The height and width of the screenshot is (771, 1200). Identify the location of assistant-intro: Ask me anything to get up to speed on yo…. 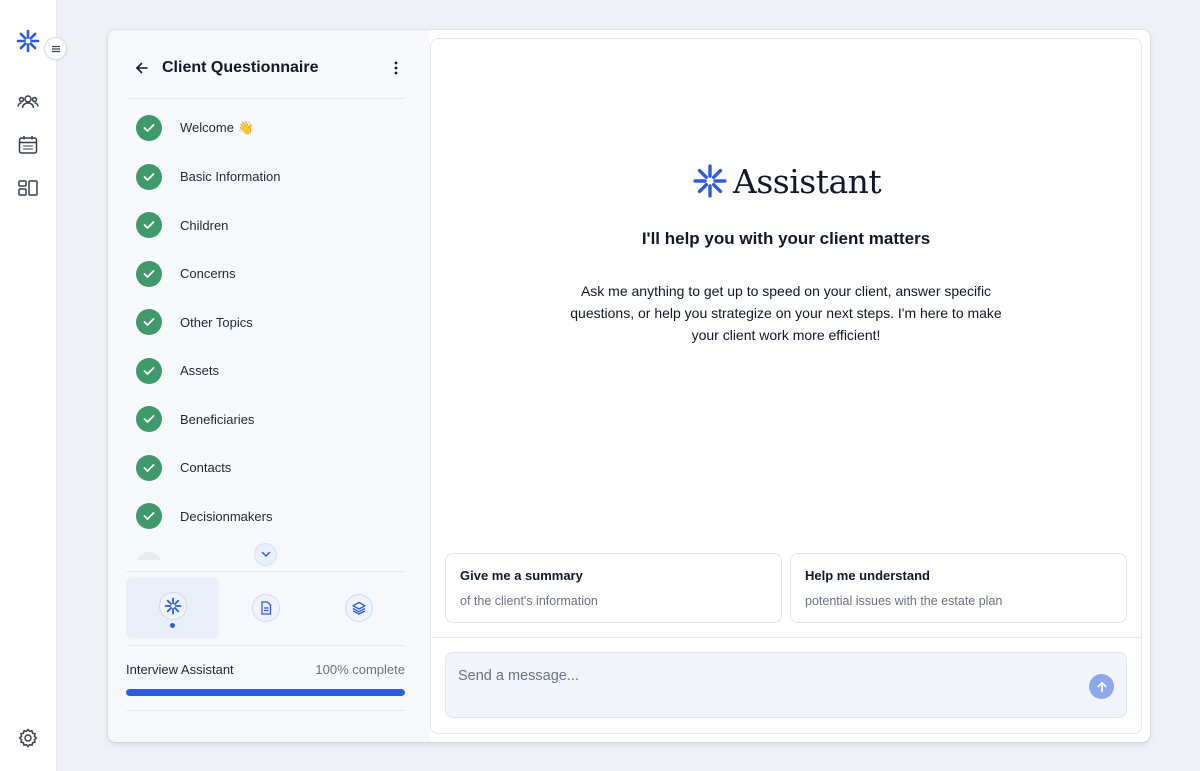
(786, 313).